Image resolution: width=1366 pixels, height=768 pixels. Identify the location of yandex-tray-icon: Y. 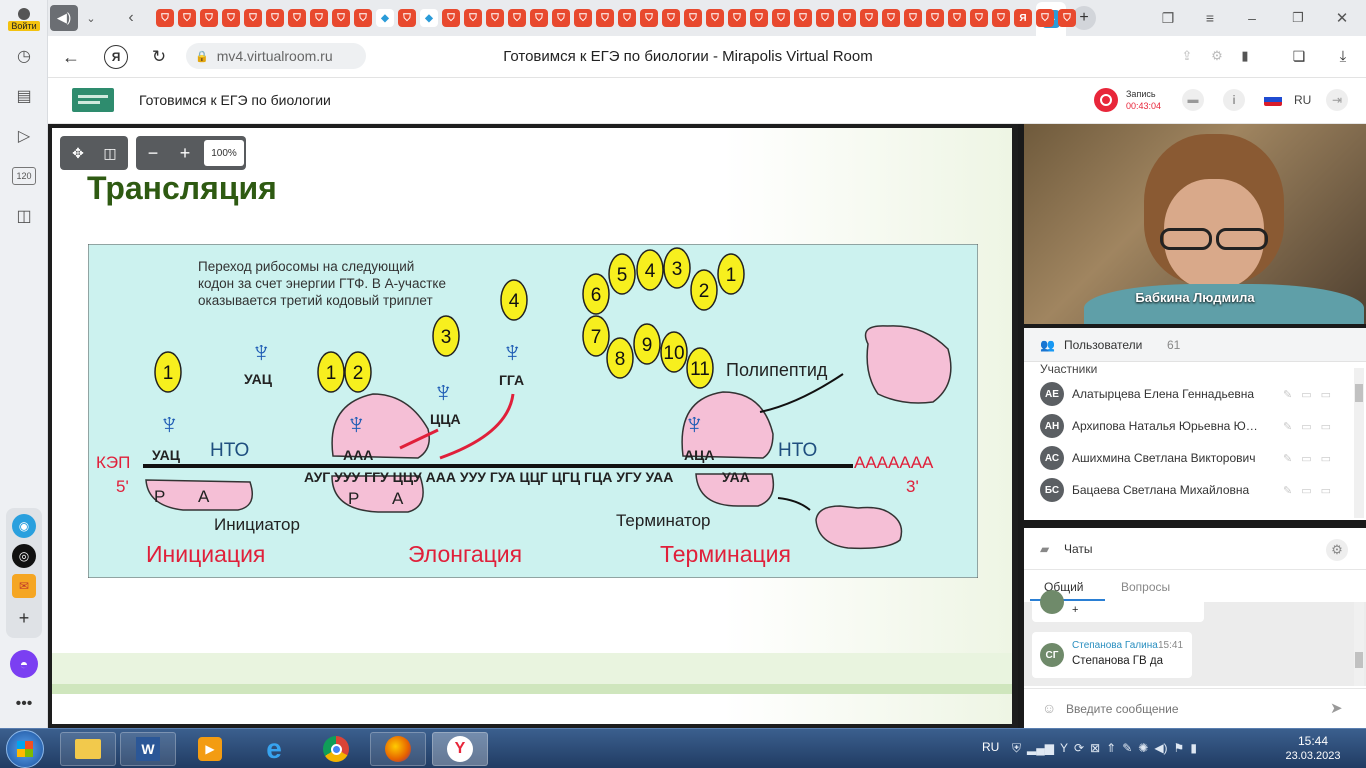
(1064, 749).